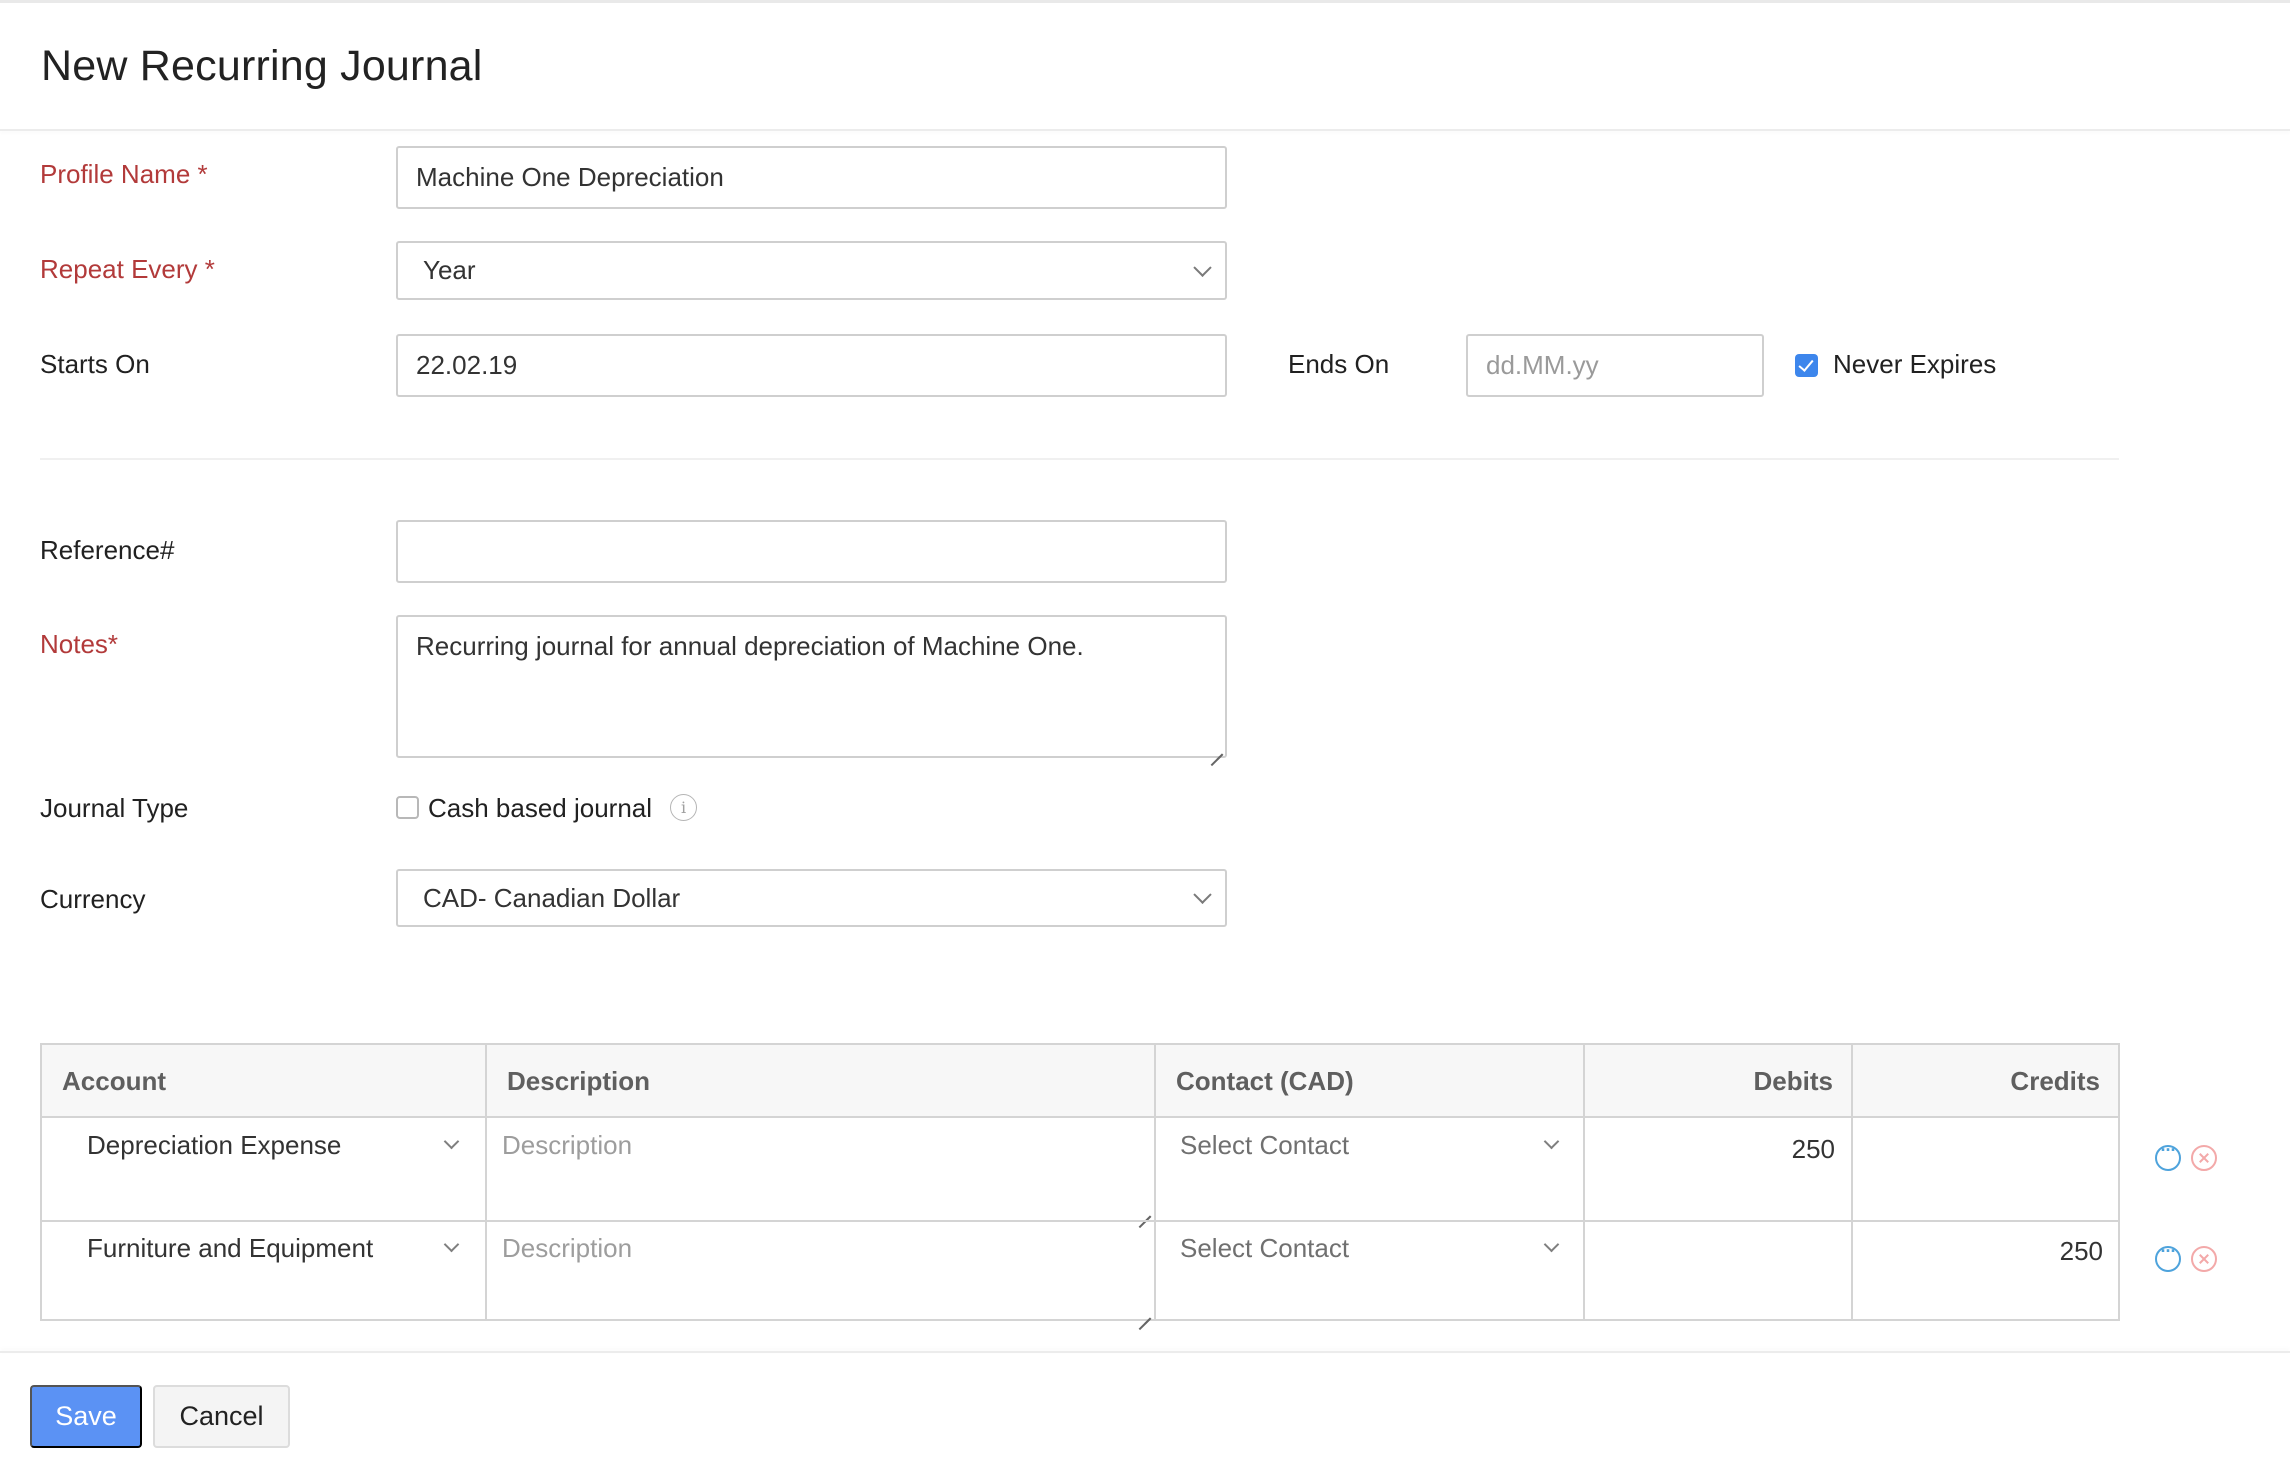 The height and width of the screenshot is (1478, 2290). Describe the element at coordinates (2055, 1081) in the screenshot. I see `column-header-credits: Credits` at that location.